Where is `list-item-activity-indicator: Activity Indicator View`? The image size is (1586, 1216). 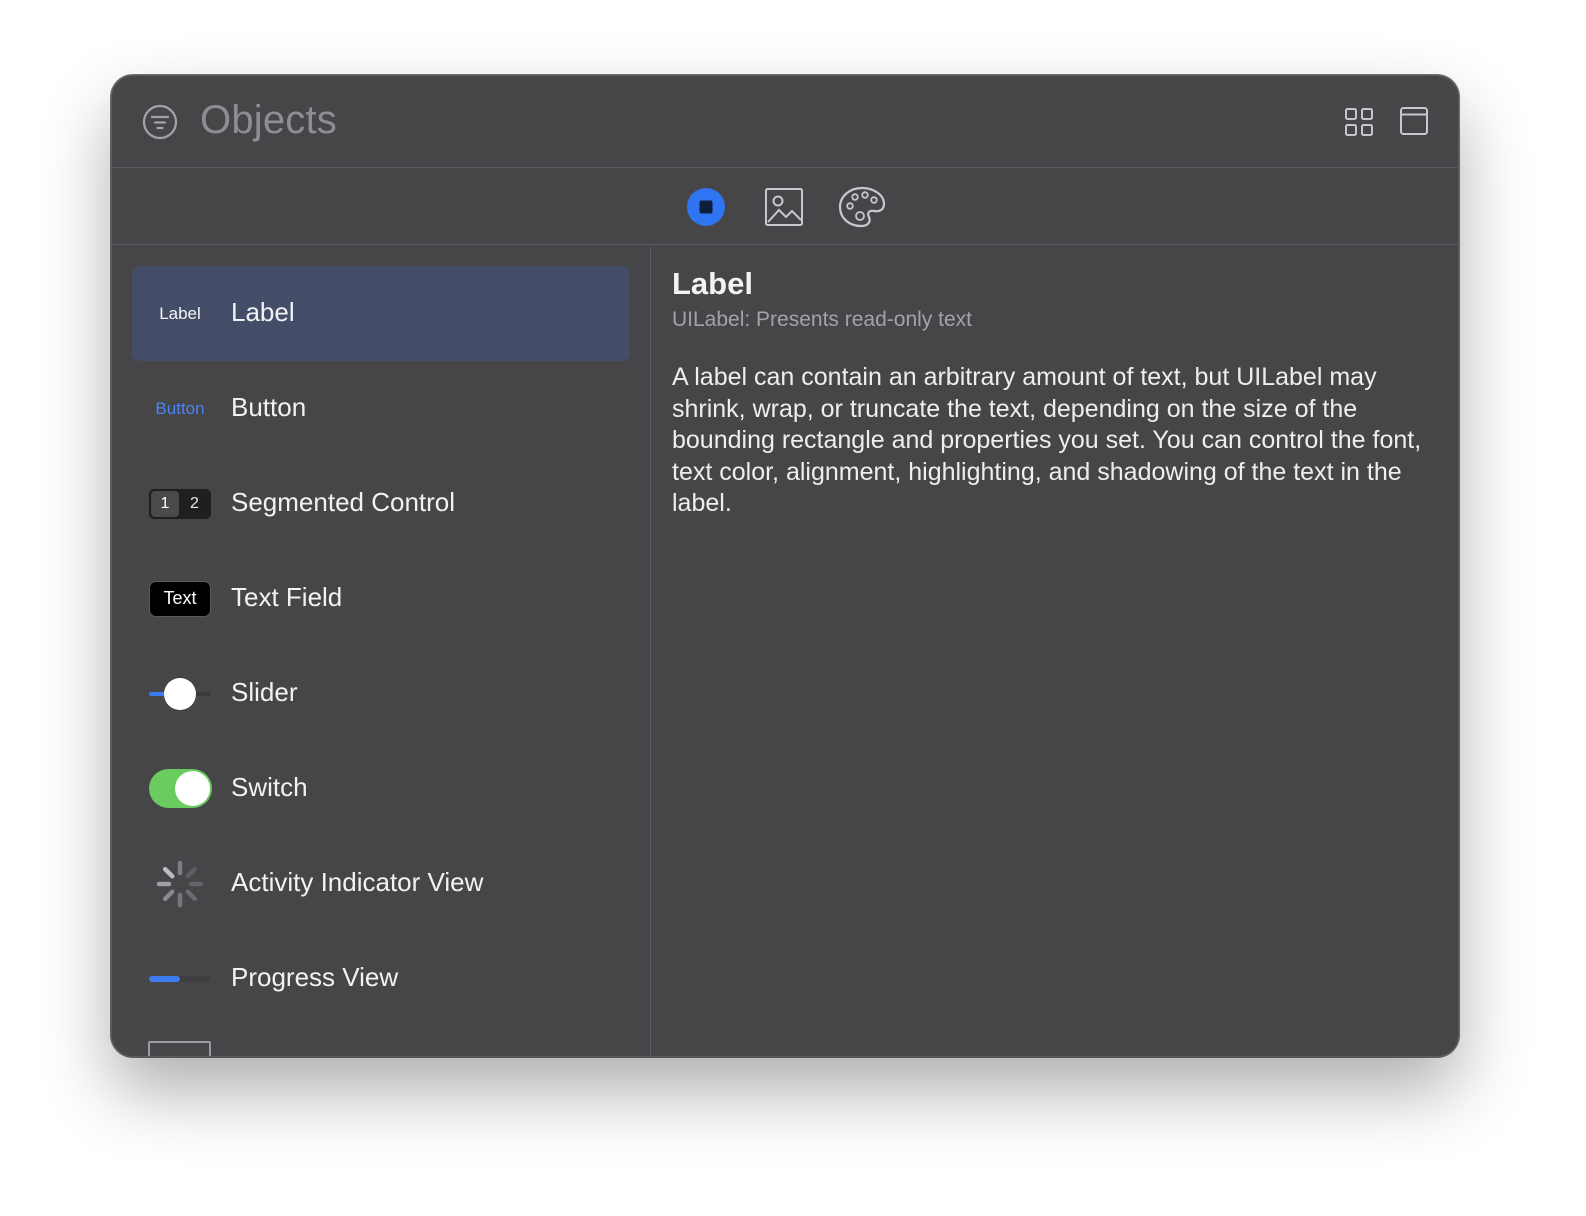
list-item-activity-indicator: Activity Indicator View is located at coordinates (381, 883).